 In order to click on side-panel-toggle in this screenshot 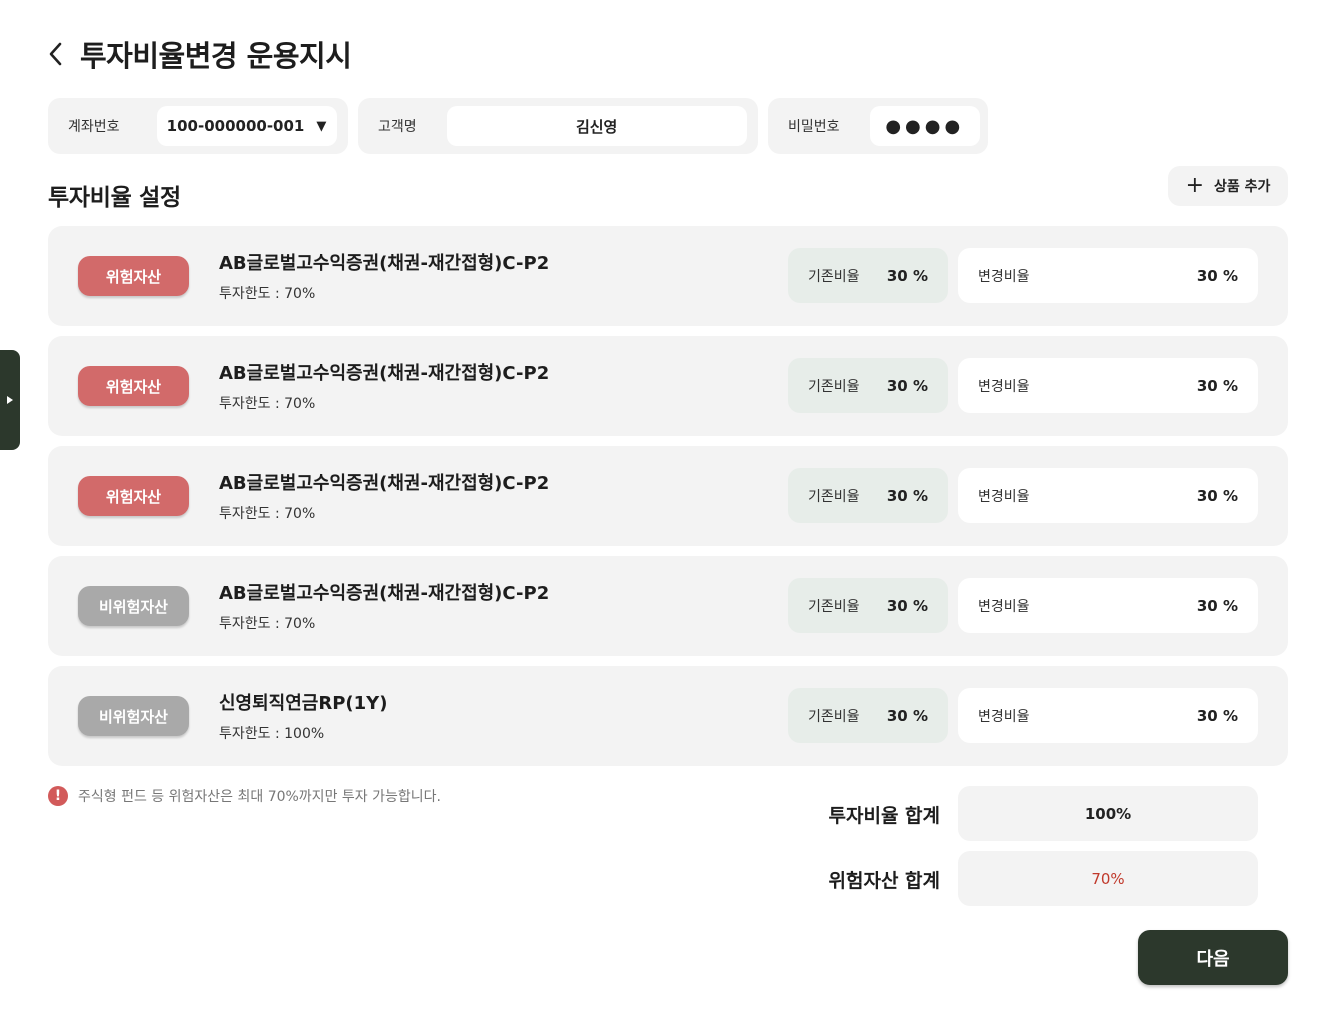, I will do `click(10, 400)`.